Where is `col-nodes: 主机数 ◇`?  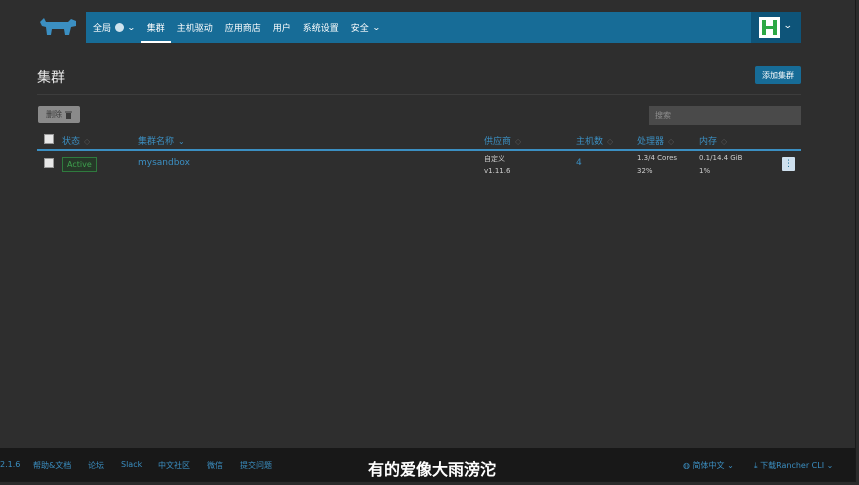
col-nodes: 主机数 ◇ is located at coordinates (594, 140).